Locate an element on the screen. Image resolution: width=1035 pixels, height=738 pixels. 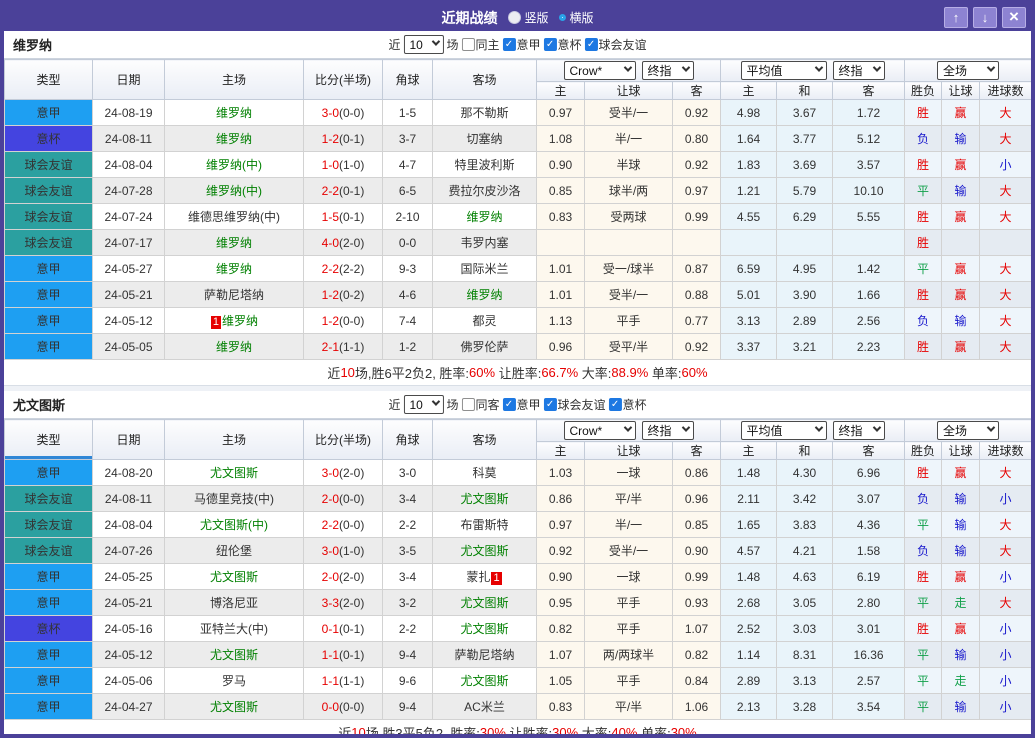
team-link: 维罗纳(中) is located at coordinates (234, 165).